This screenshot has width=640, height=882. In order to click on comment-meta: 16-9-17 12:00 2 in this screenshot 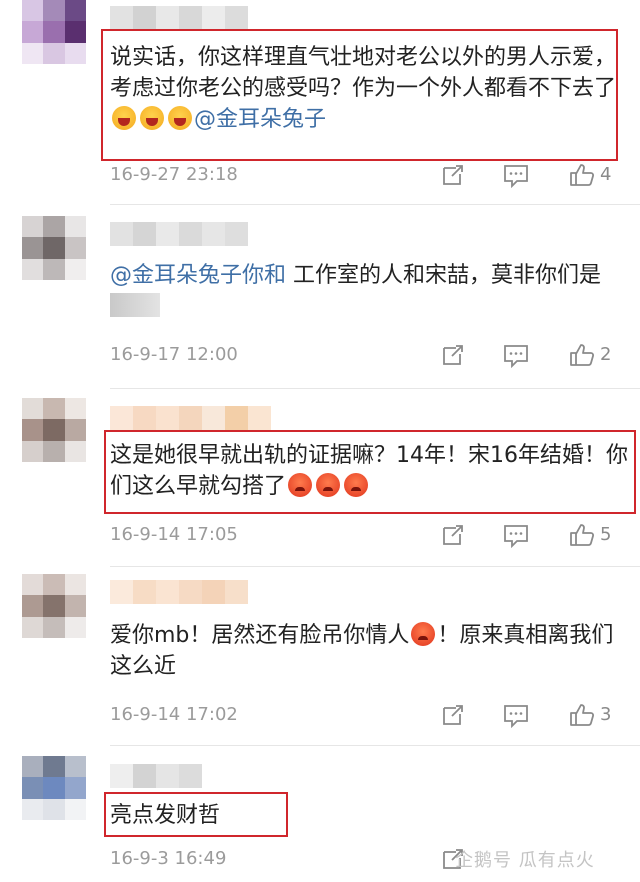, I will do `click(375, 356)`.